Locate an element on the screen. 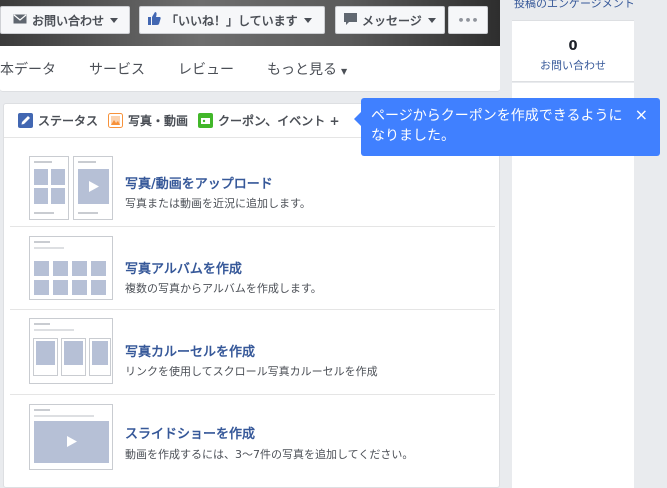  contact-count-box: 0 お問い合わせ is located at coordinates (573, 51).